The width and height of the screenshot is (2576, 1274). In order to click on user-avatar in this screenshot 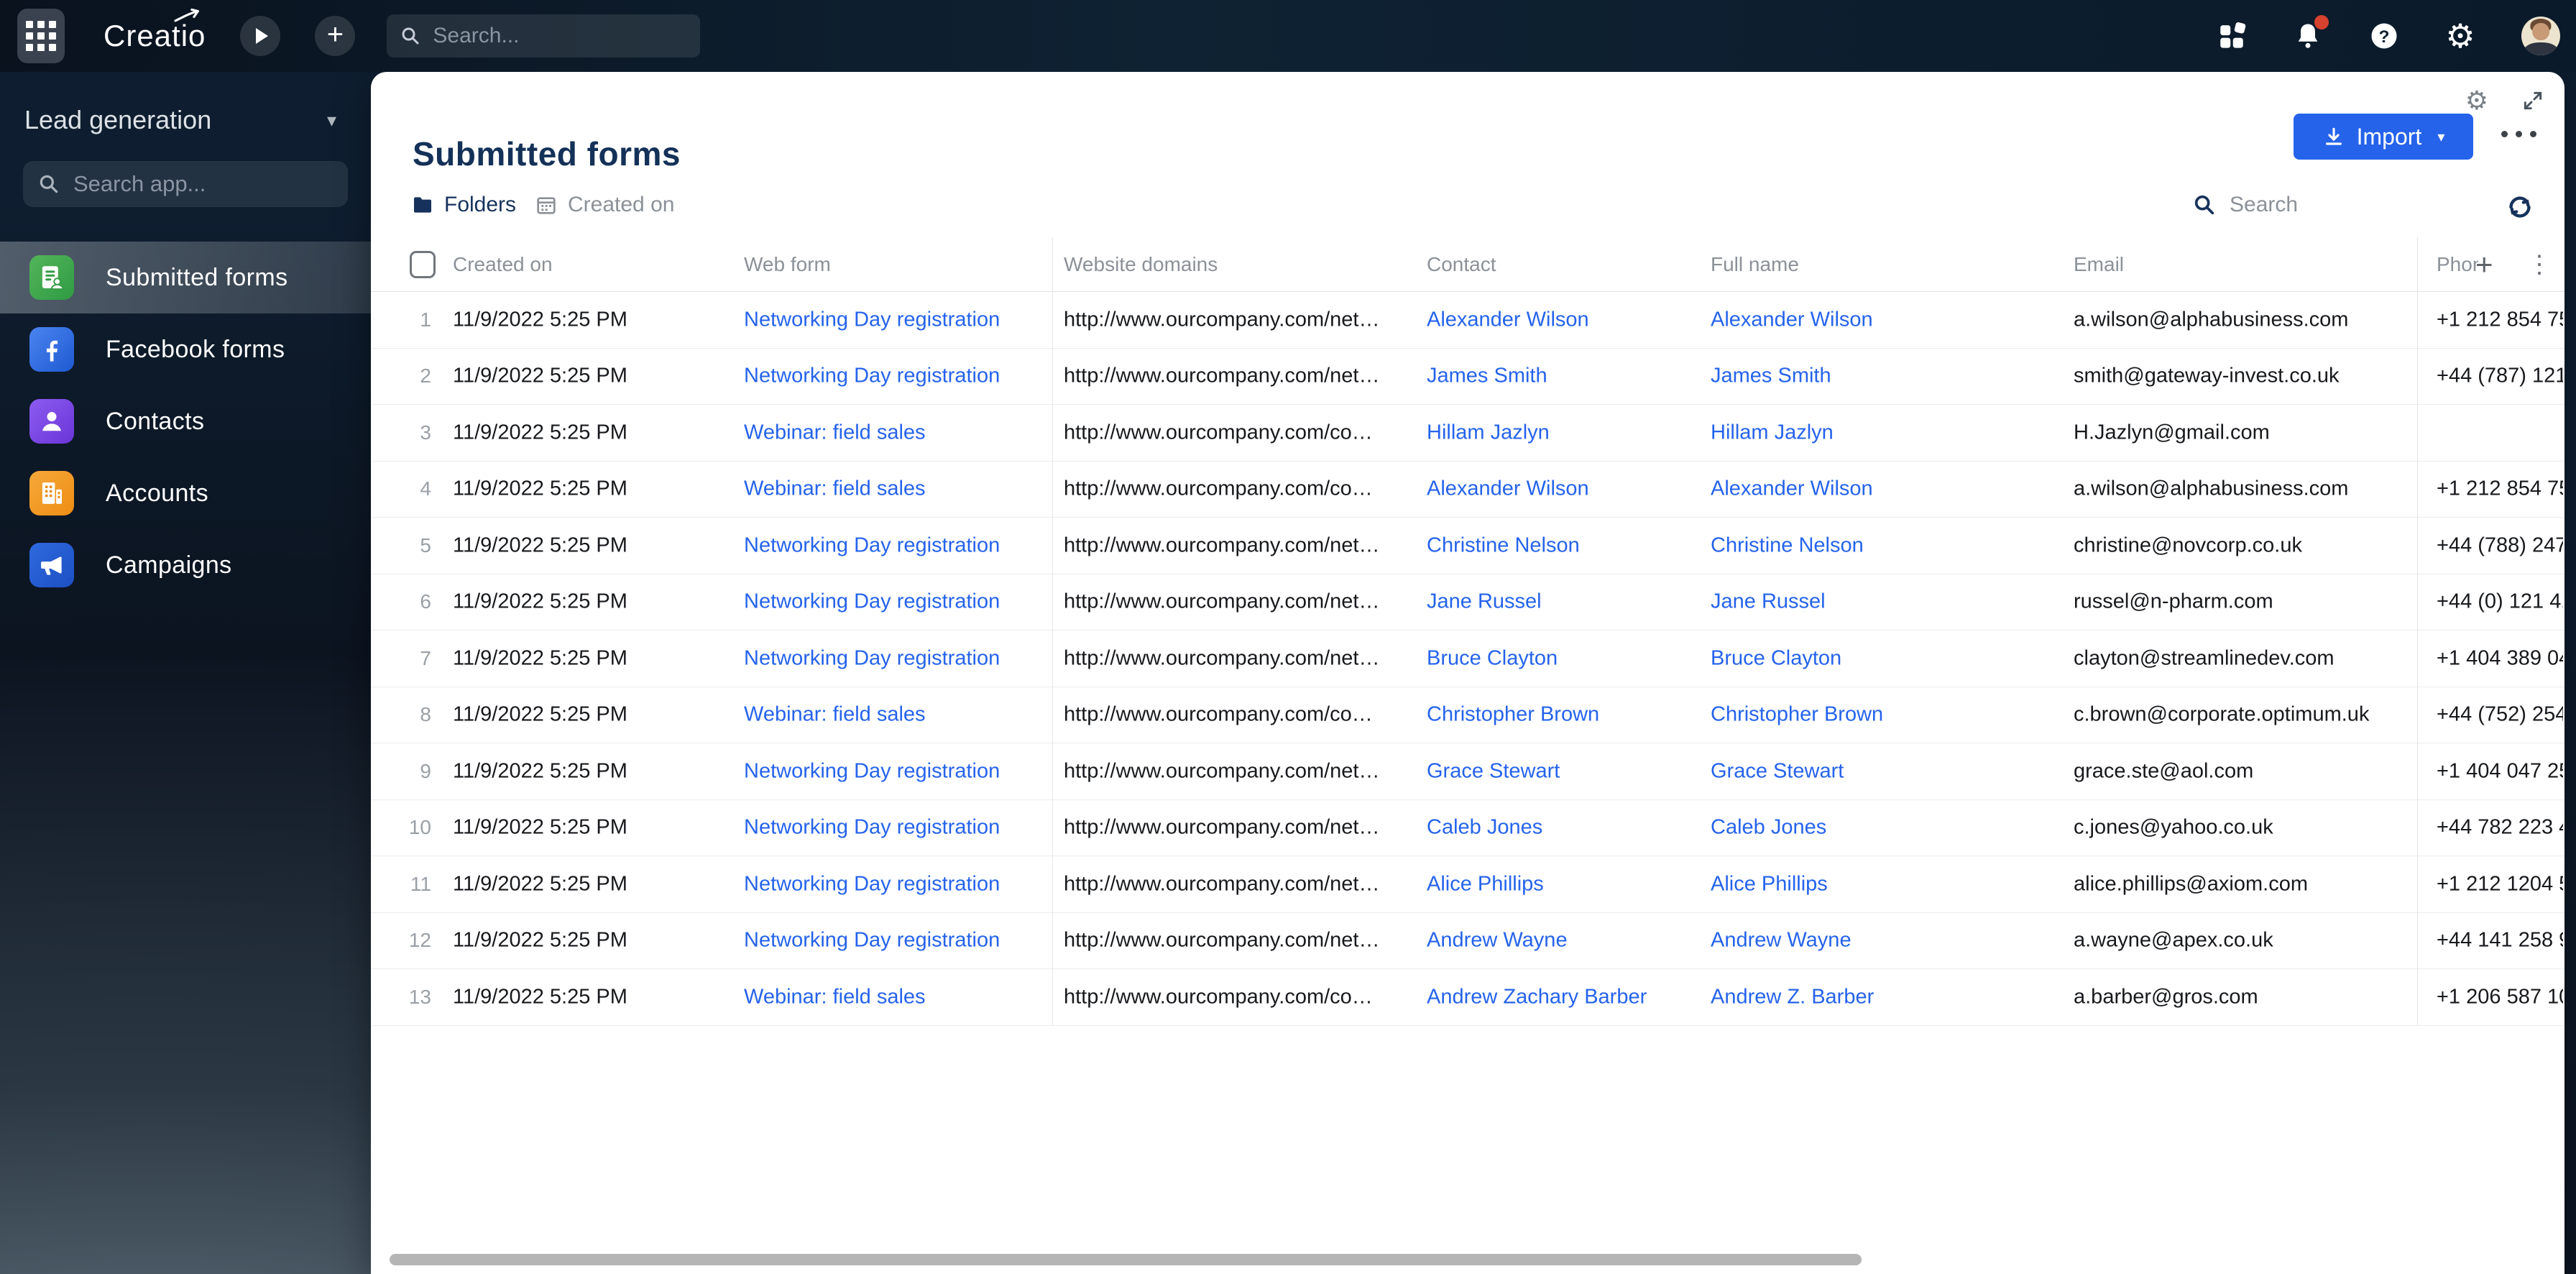, I will do `click(2540, 36)`.